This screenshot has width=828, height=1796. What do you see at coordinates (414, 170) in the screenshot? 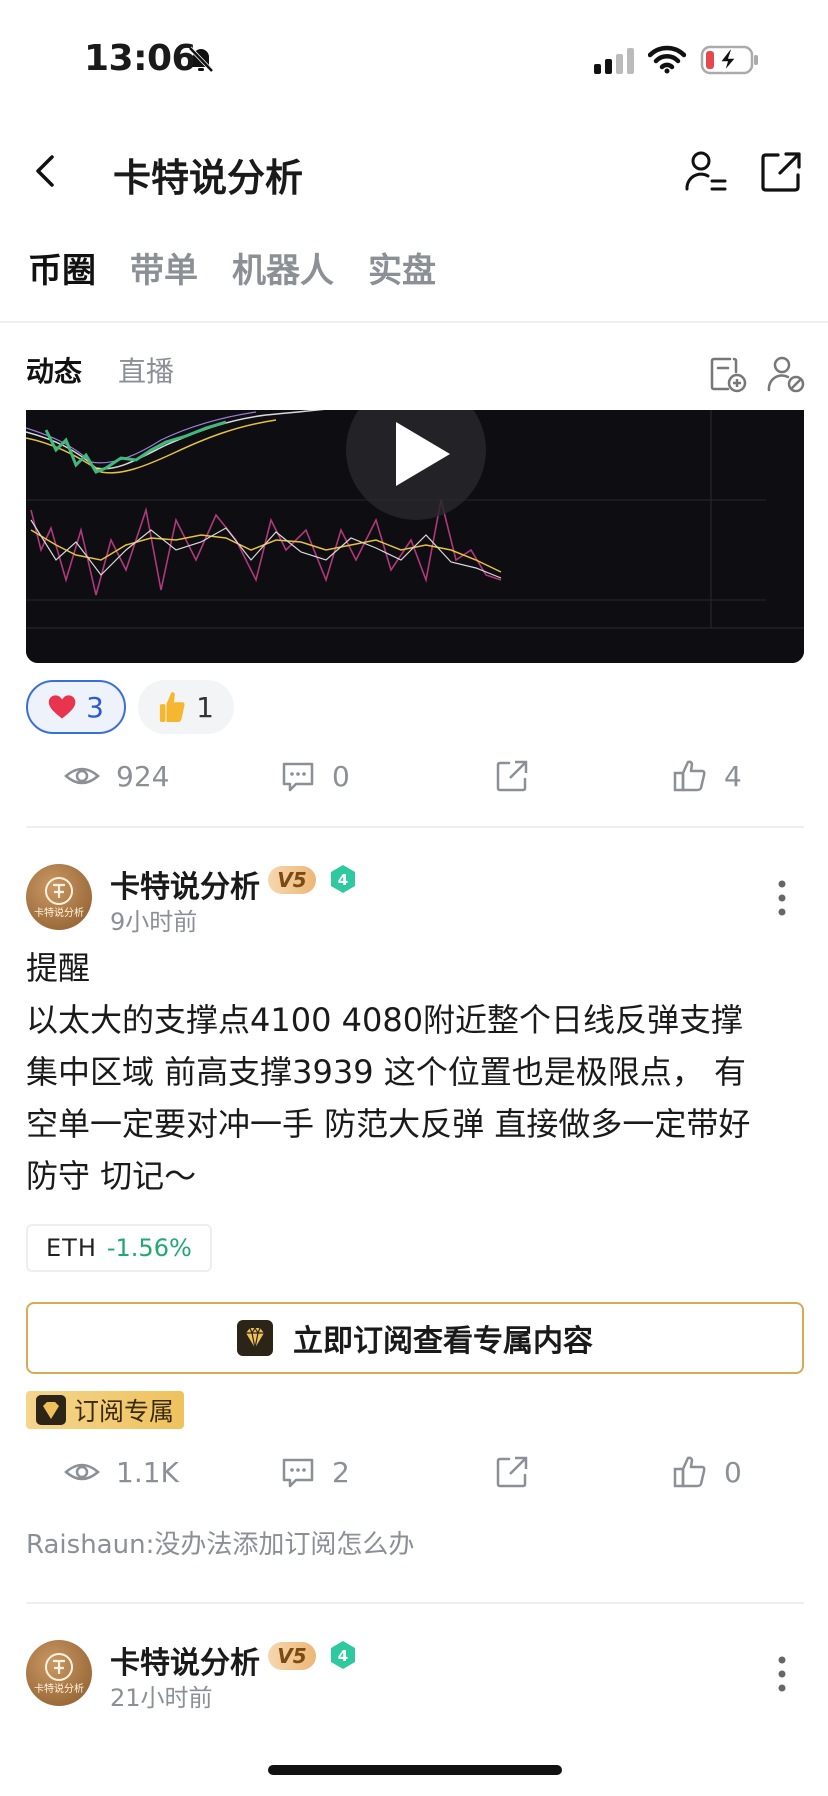
I see `top-nav-bar: 卡特说分析` at bounding box center [414, 170].